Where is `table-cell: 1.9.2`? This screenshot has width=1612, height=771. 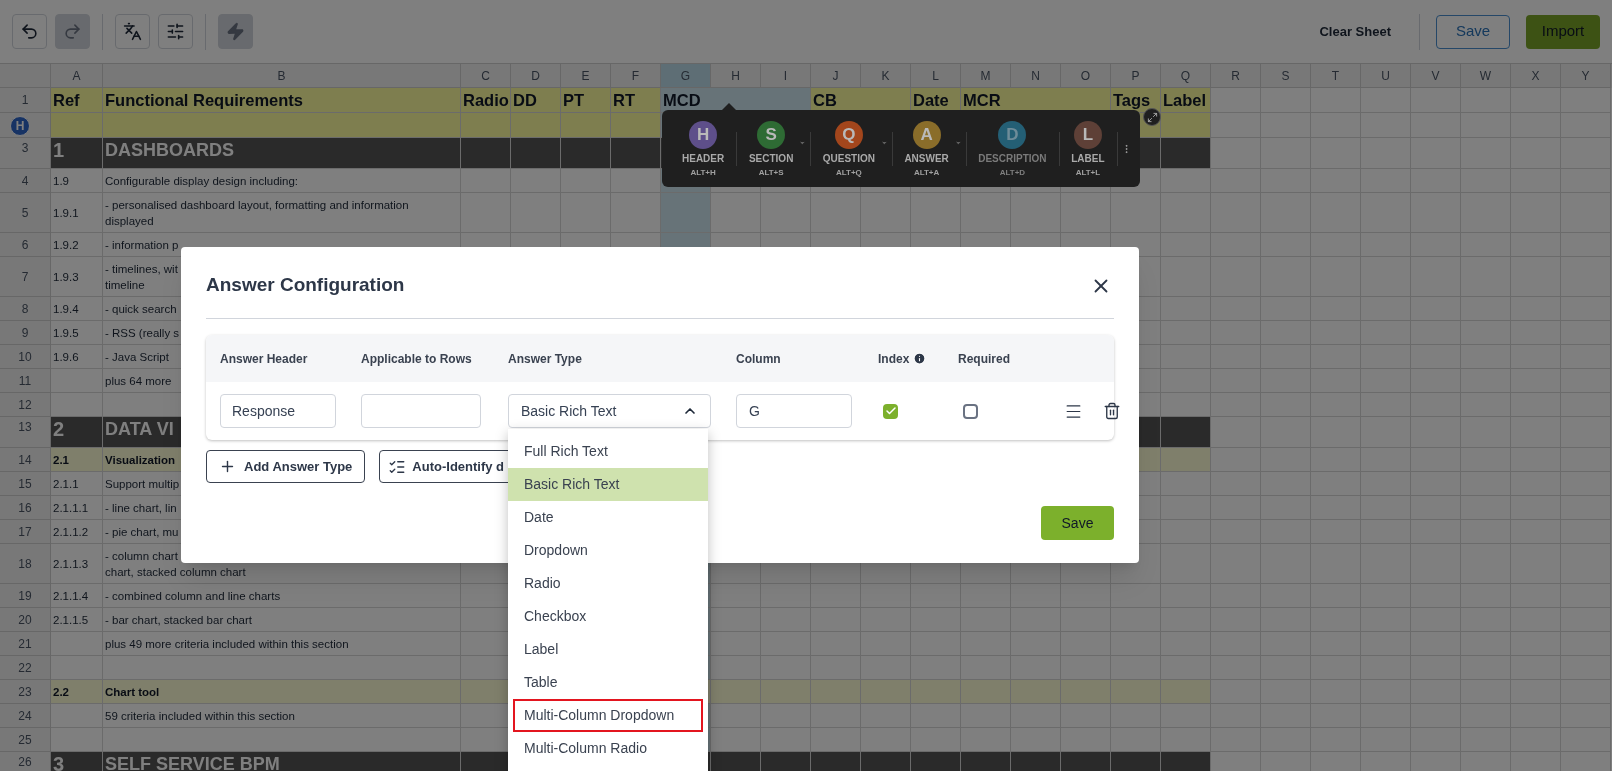
table-cell: 1.9.2 is located at coordinates (77, 245).